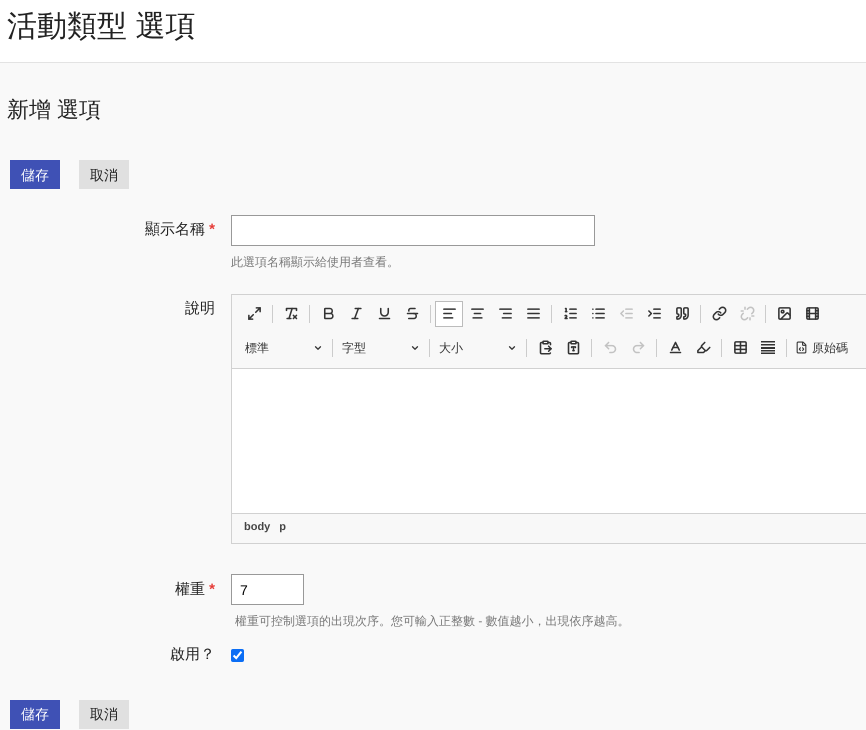  I want to click on weight-field: 7, so click(267, 589).